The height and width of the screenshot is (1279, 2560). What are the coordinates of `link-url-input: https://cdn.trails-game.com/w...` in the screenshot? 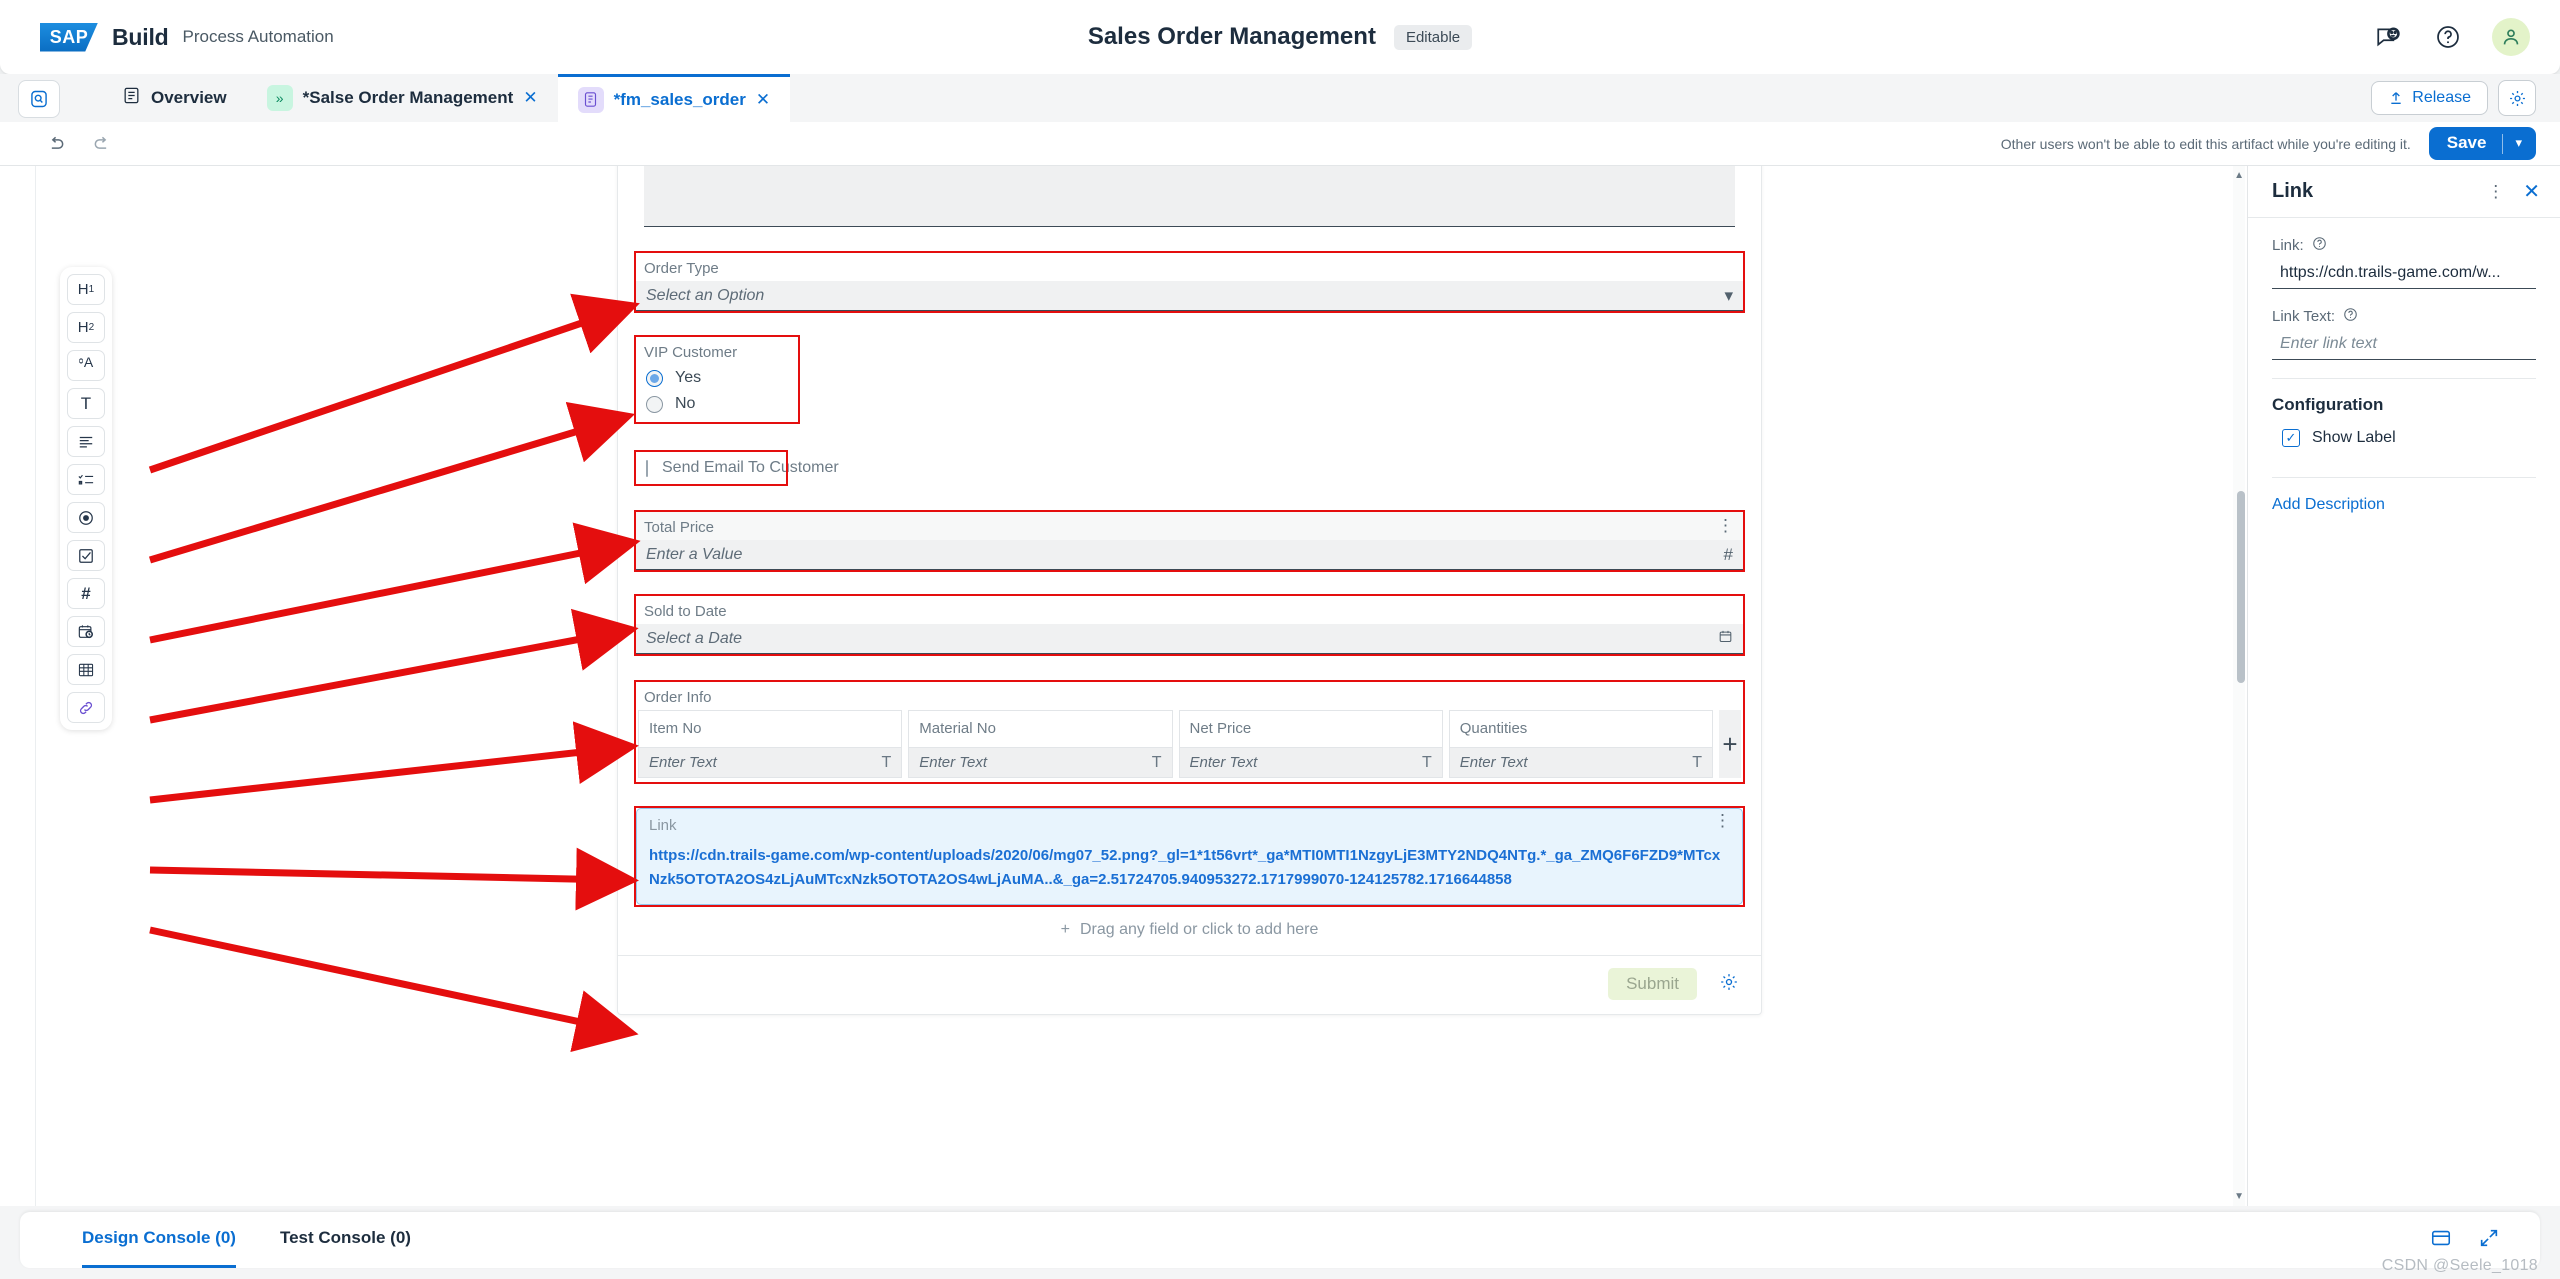 It's located at (2404, 275).